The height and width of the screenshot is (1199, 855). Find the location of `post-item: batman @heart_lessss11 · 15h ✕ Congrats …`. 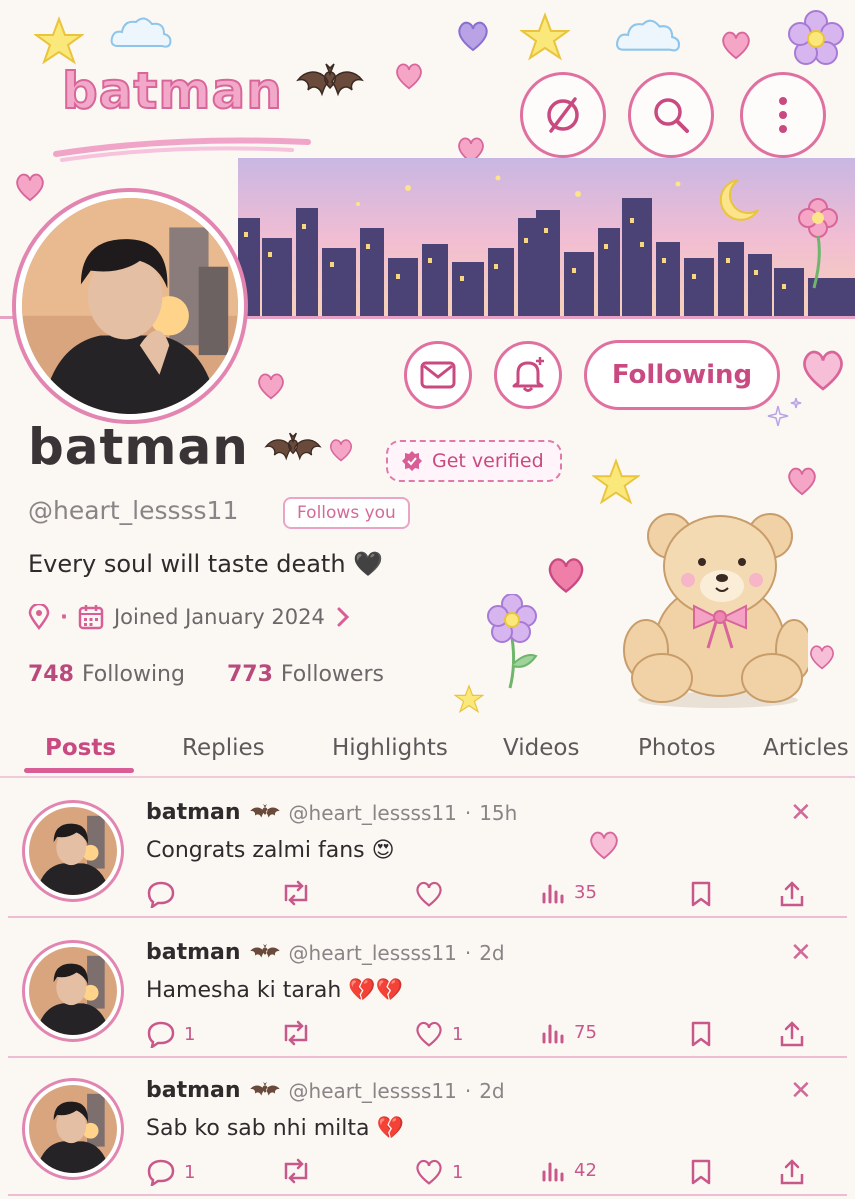

post-item: batman @heart_lessss11 · 15h ✕ Congrats … is located at coordinates (427, 851).